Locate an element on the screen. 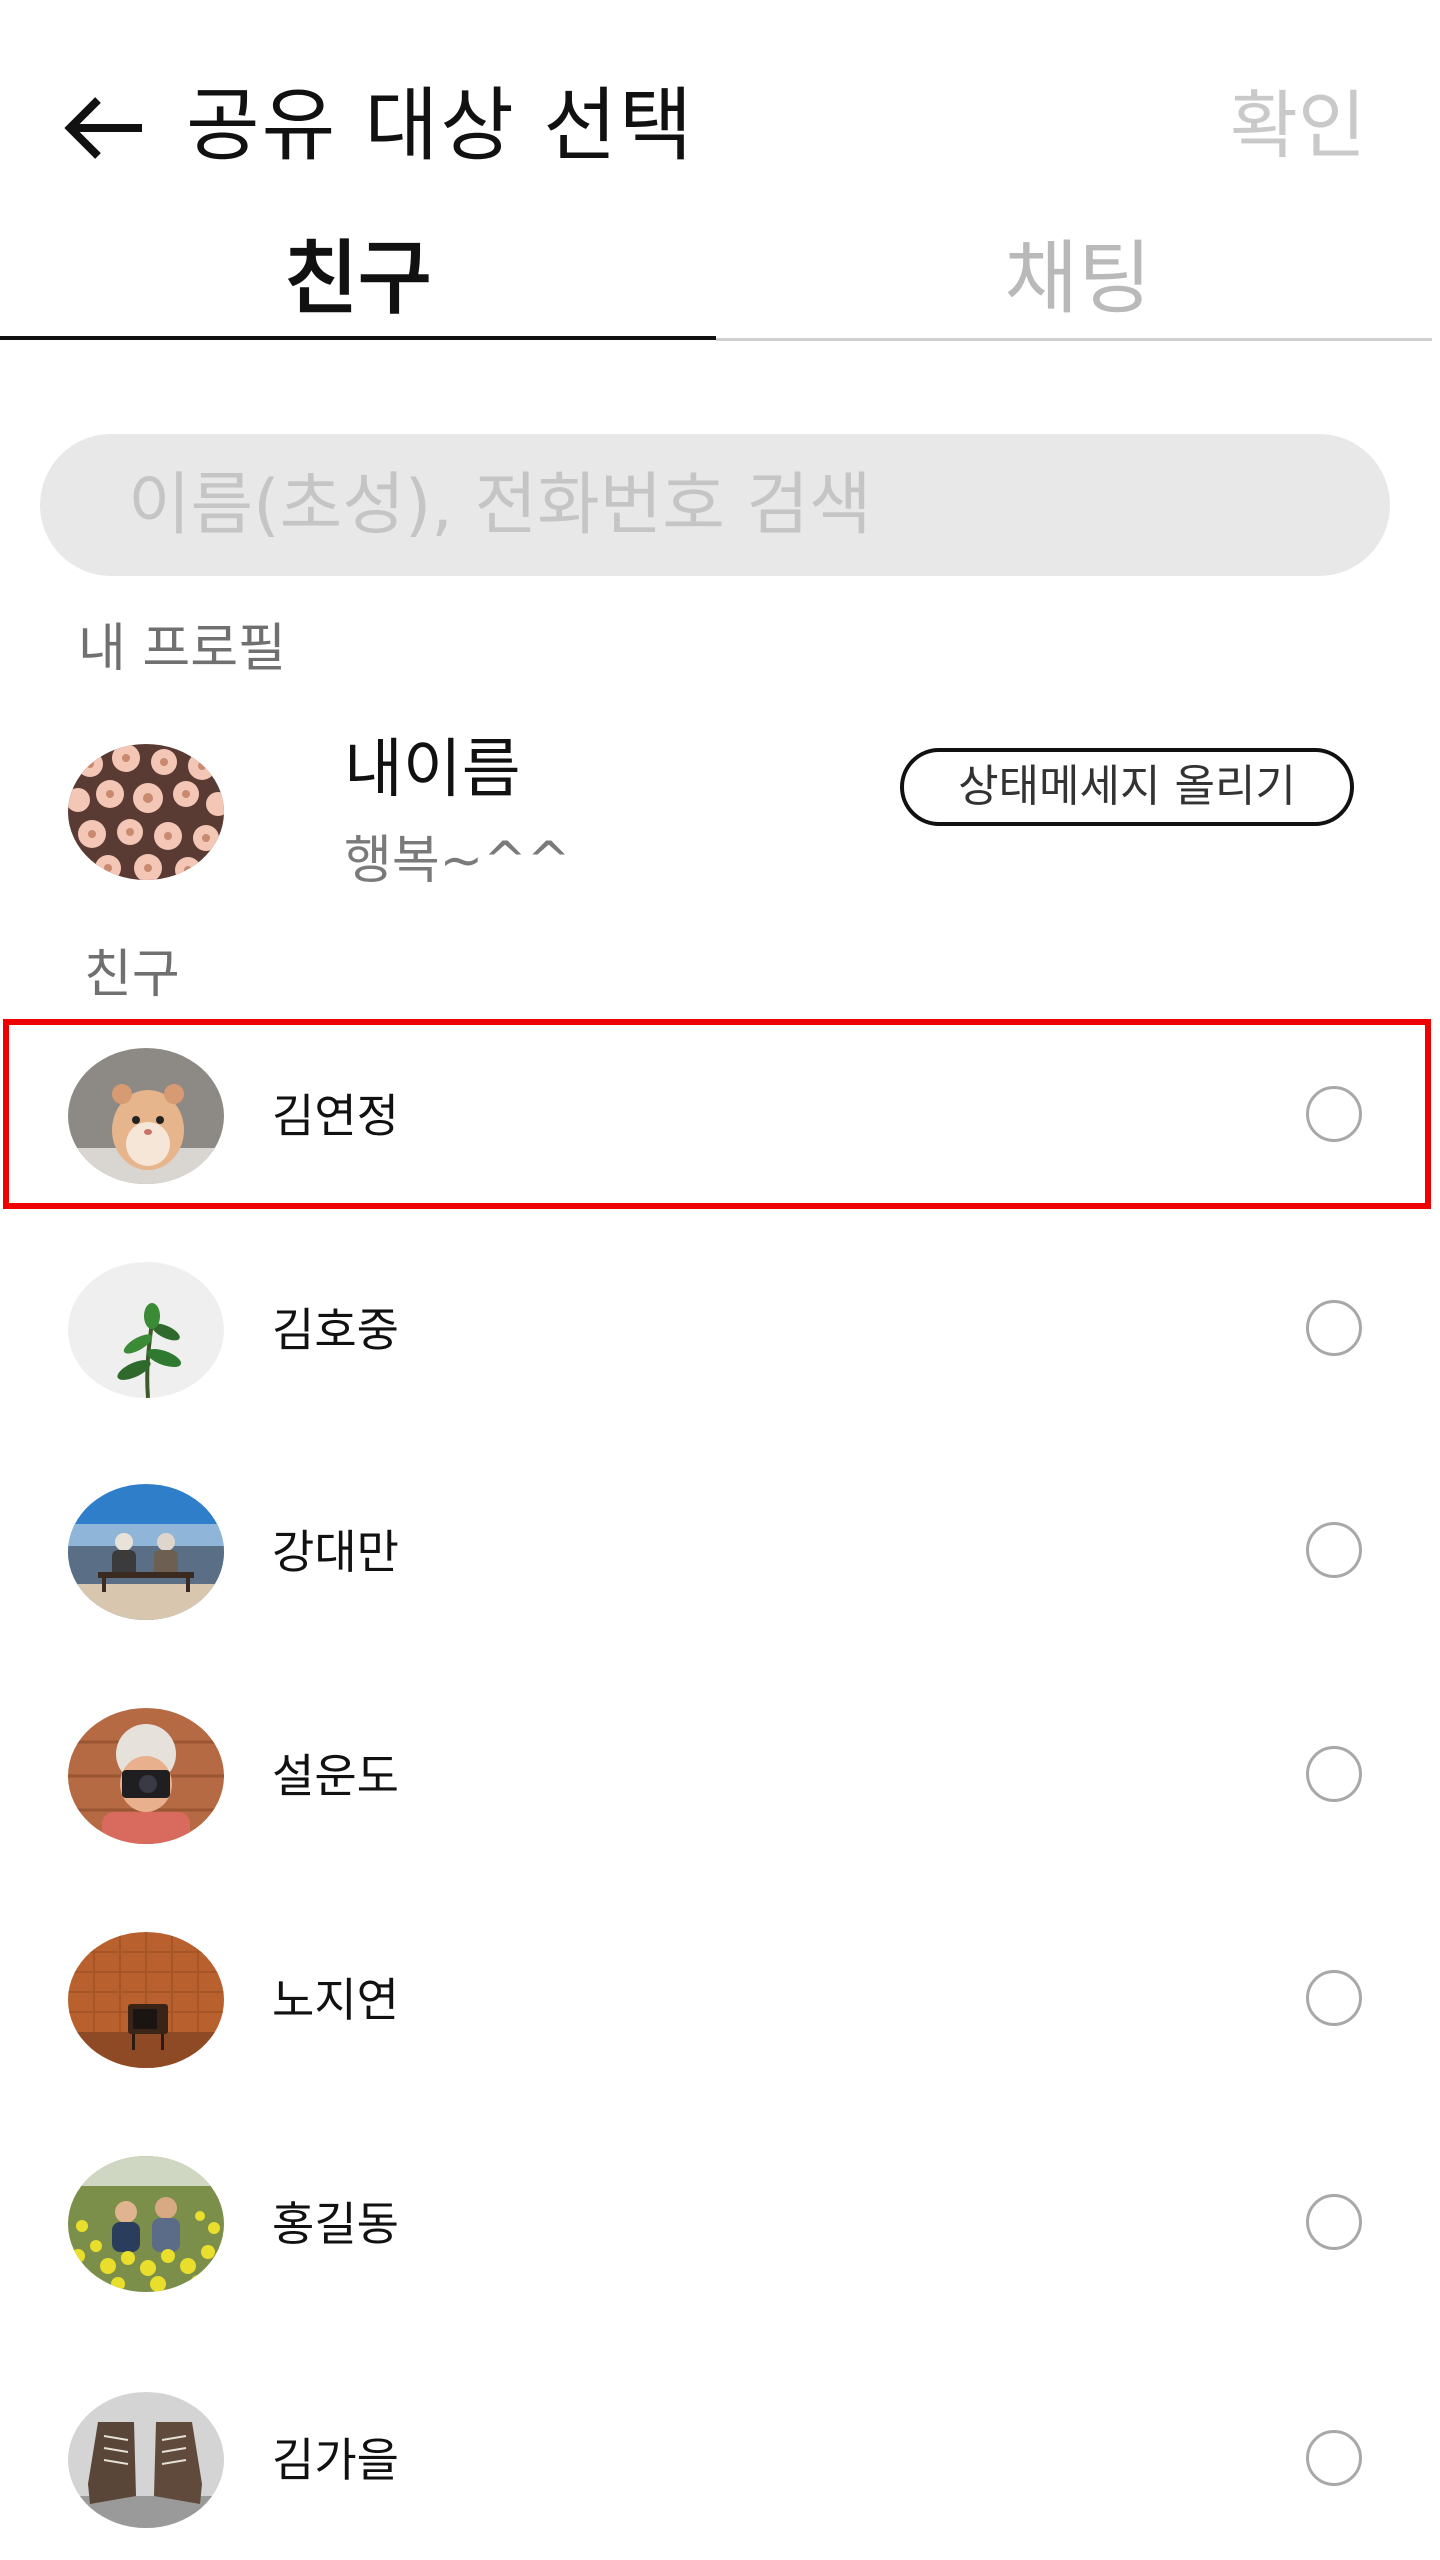 This screenshot has width=1440, height=2560. tab-chat: 채팅 is located at coordinates (1078, 284).